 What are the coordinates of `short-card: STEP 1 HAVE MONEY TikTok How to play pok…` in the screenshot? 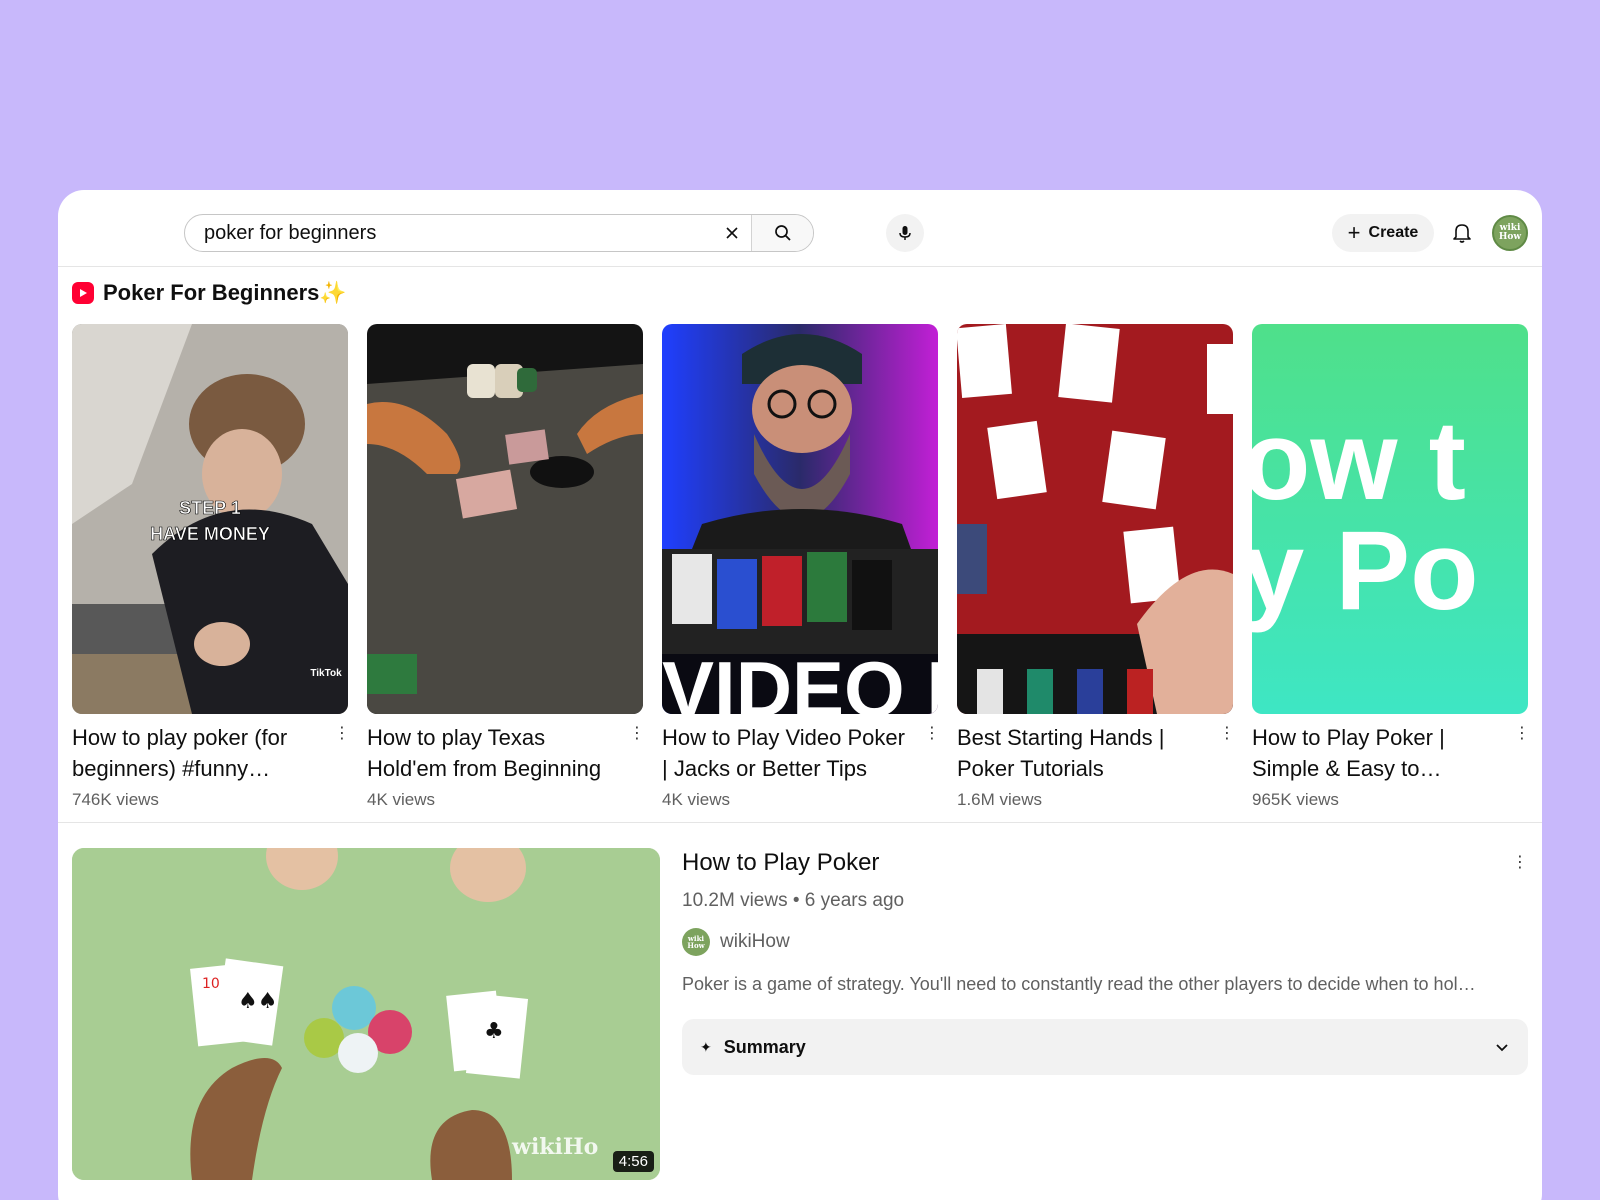 It's located at (211, 567).